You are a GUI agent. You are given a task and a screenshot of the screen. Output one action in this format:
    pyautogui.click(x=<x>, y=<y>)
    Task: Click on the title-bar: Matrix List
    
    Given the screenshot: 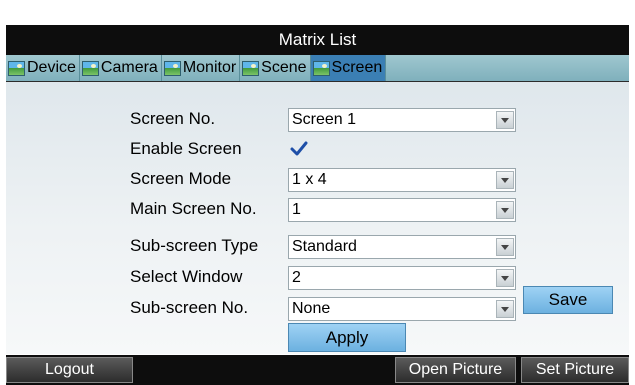 What is the action you would take?
    pyautogui.click(x=317, y=40)
    